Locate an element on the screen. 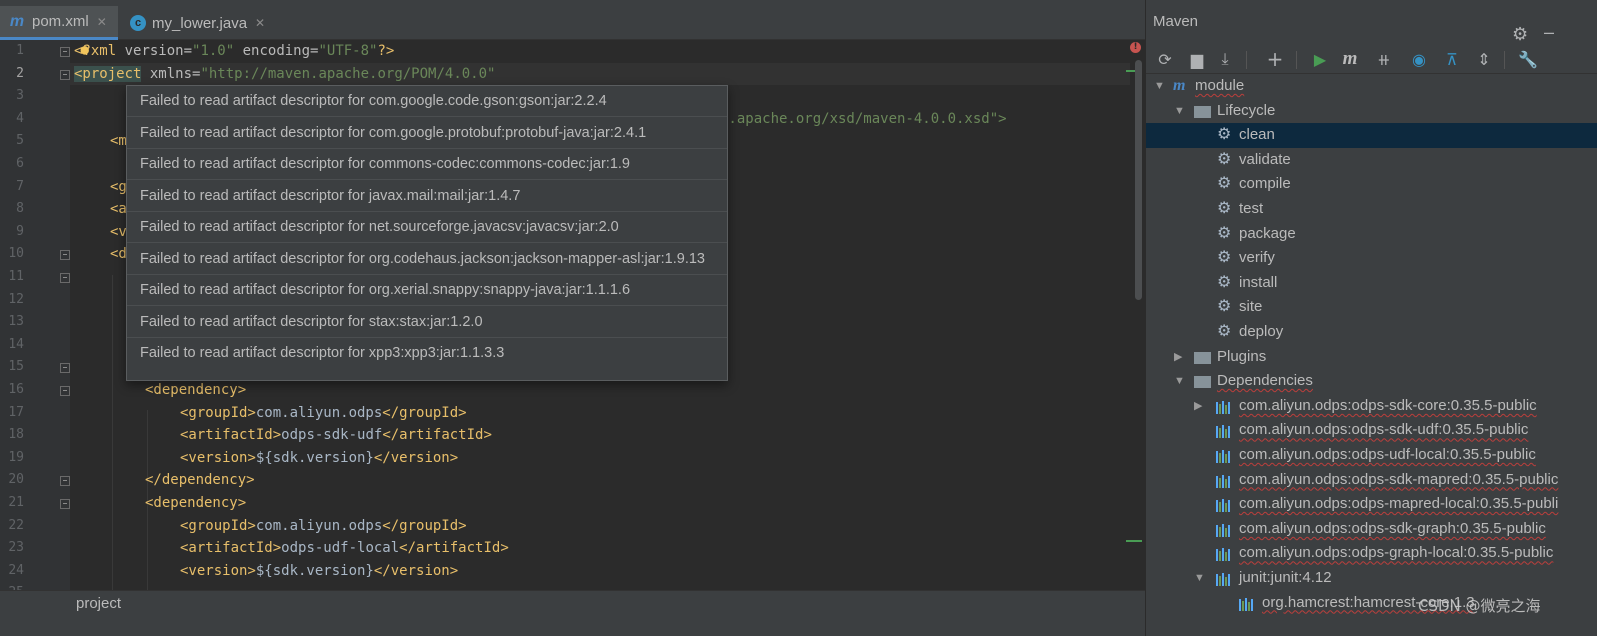 The image size is (1597, 636). line-number: 18 is located at coordinates (16, 435).